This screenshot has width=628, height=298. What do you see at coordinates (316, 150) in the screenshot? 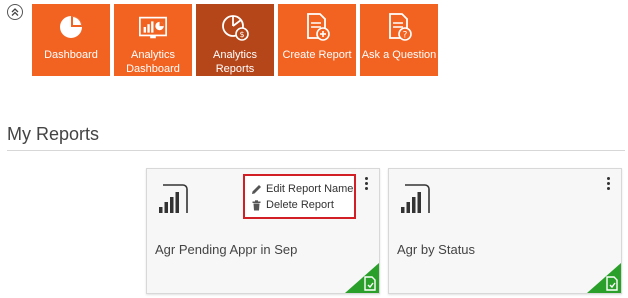
I see `divider` at bounding box center [316, 150].